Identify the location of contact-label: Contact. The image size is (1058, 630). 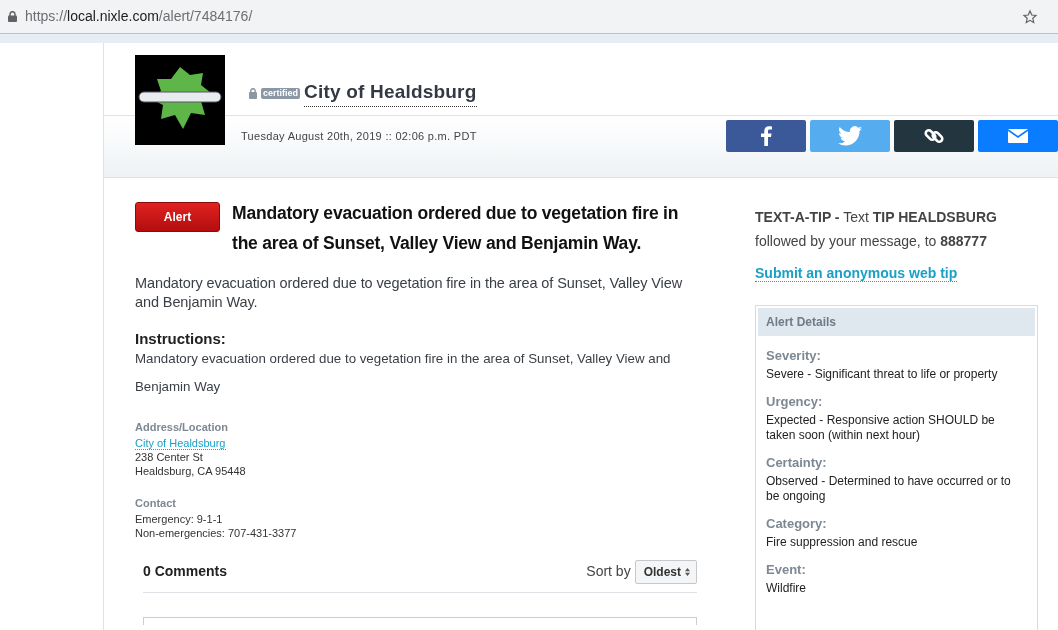
(156, 503).